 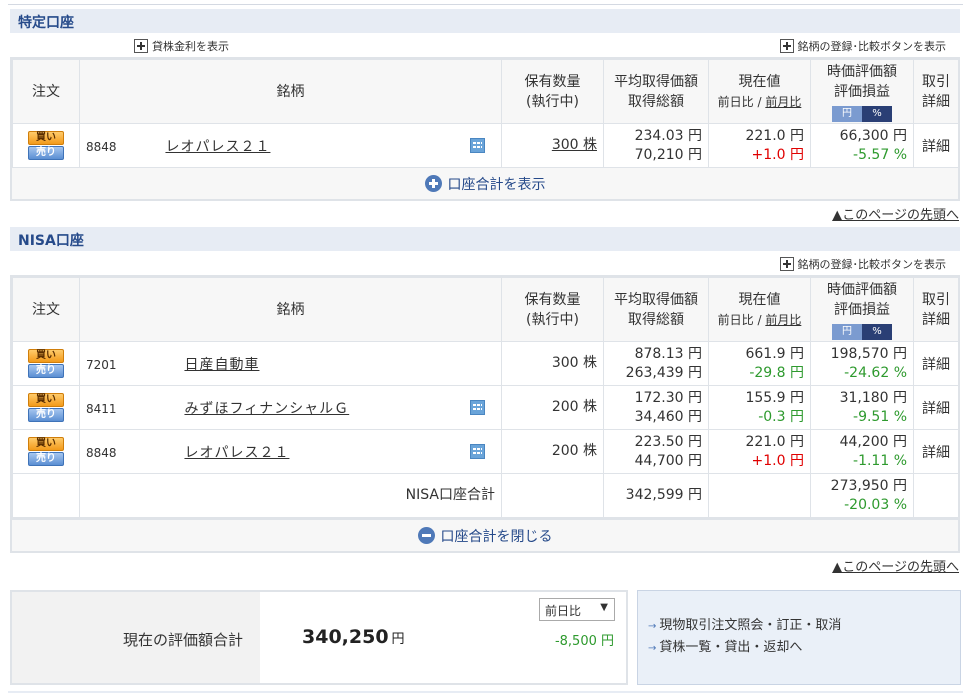 What do you see at coordinates (668, 154) in the screenshot?
I see `total-cost: 70,210 円` at bounding box center [668, 154].